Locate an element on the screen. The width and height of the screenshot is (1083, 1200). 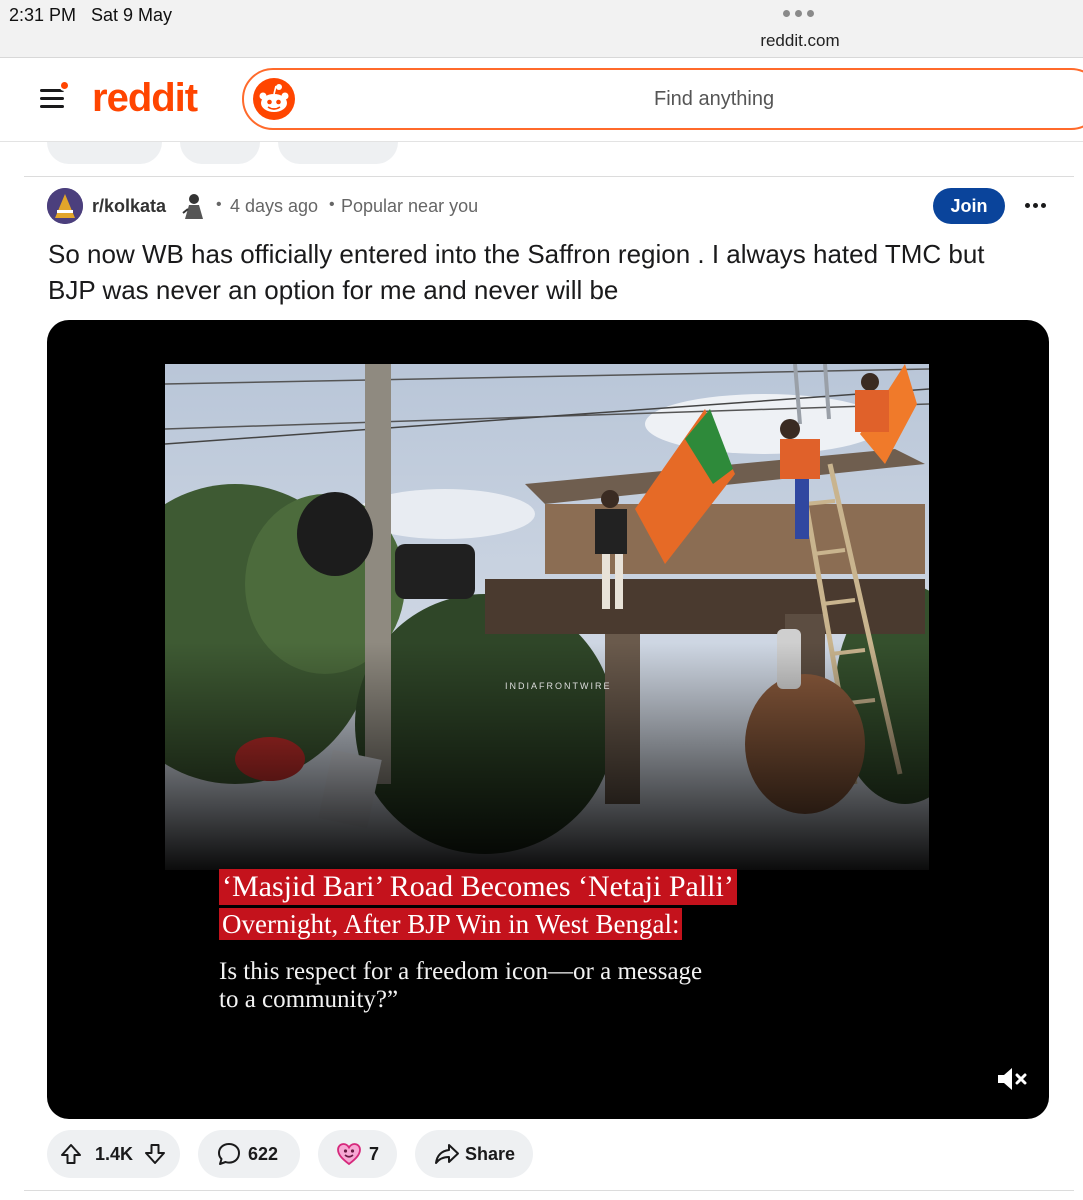
video-caption-line2: Overnight, After BJP Win in West Bengal: is located at coordinates (451, 924).